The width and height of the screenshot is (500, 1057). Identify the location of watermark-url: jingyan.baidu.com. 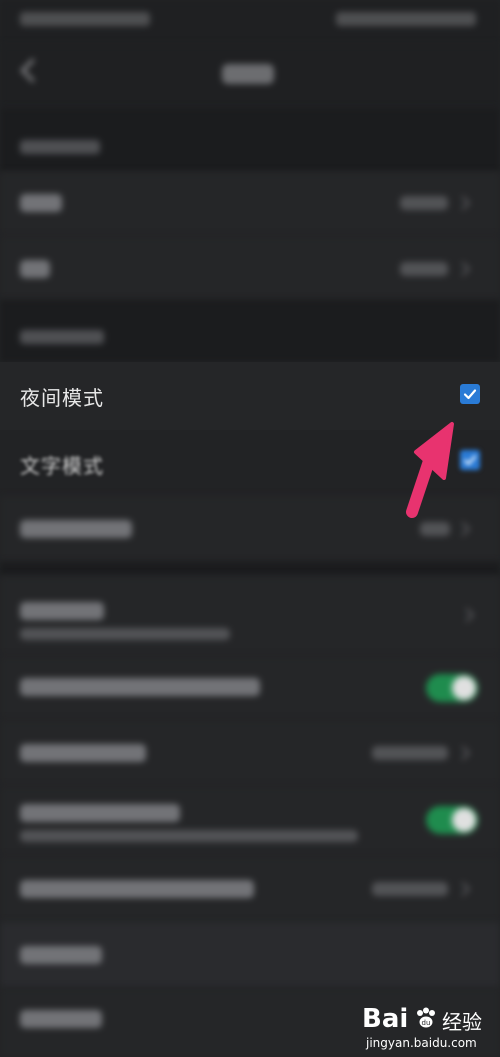
(421, 1043).